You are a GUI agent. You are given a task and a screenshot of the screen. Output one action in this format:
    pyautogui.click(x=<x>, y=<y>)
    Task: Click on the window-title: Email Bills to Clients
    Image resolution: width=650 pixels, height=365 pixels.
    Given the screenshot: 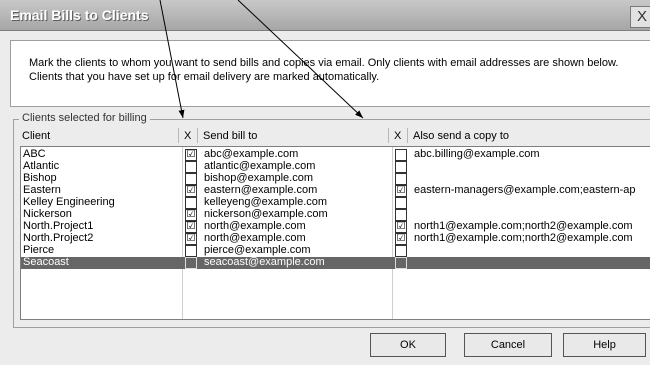 What is the action you would take?
    pyautogui.click(x=79, y=15)
    